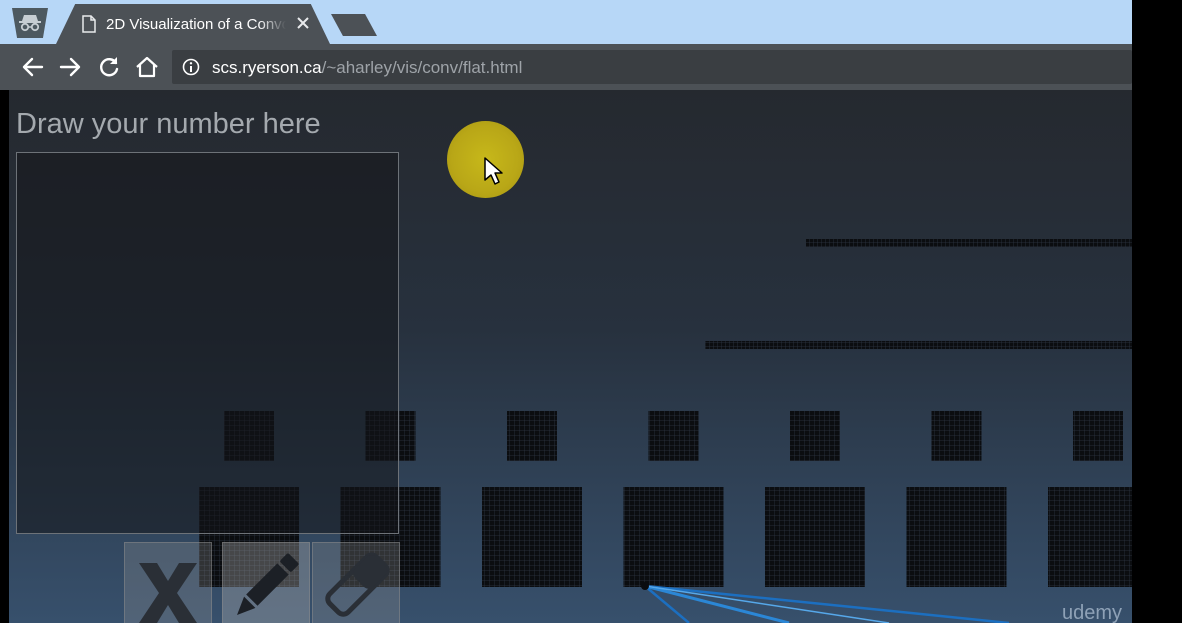 Image resolution: width=1182 pixels, height=623 pixels. Describe the element at coordinates (70, 67) in the screenshot. I see `forward-arrow-icon` at that location.